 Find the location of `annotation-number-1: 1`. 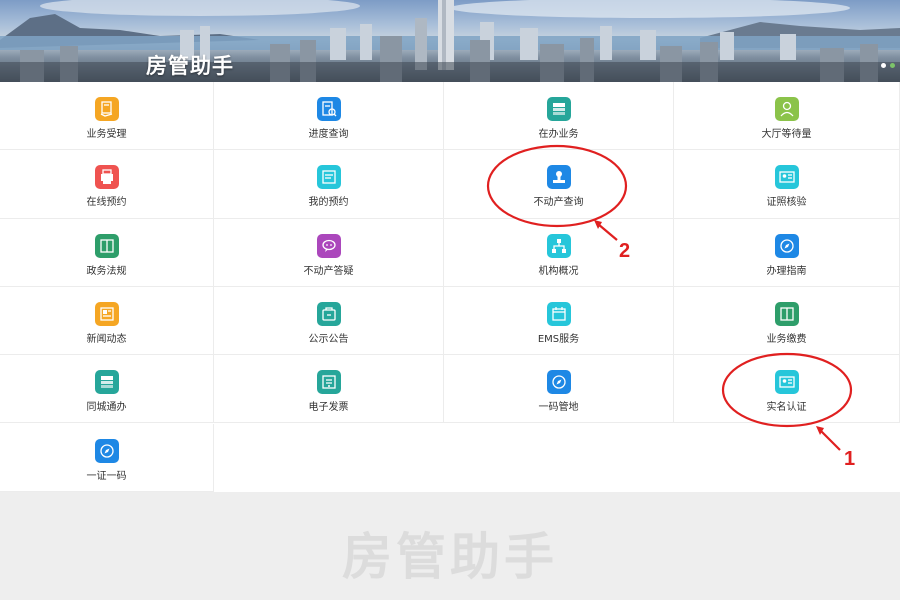

annotation-number-1: 1 is located at coordinates (850, 459).